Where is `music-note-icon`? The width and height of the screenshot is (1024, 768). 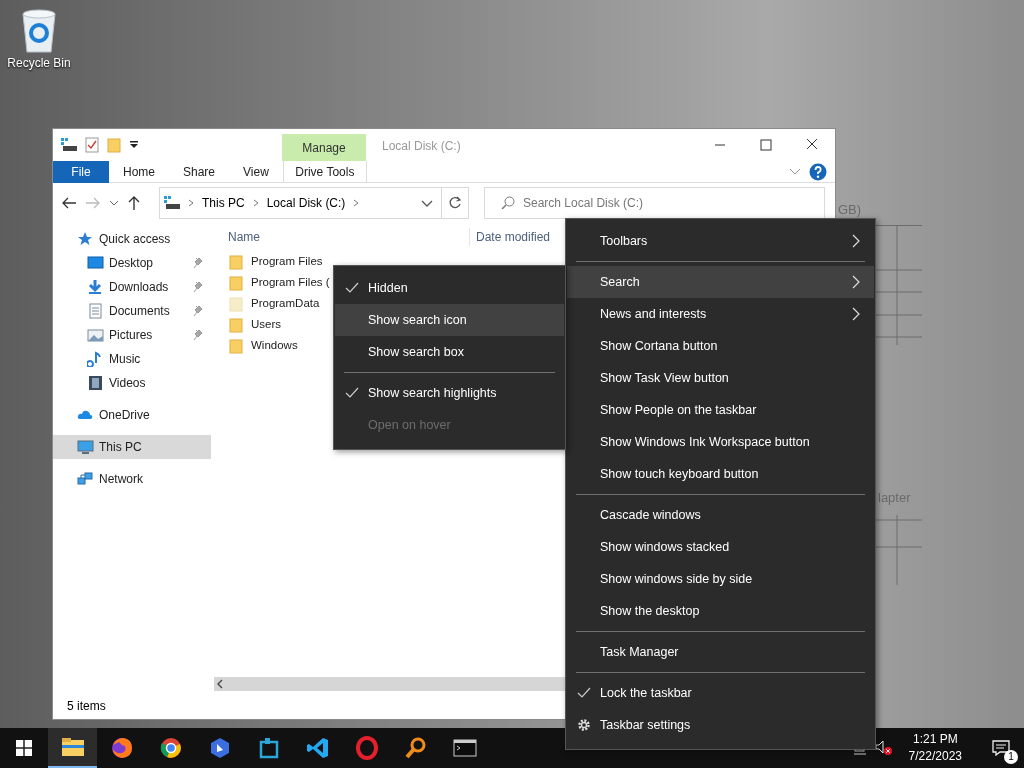
music-note-icon is located at coordinates (95, 359).